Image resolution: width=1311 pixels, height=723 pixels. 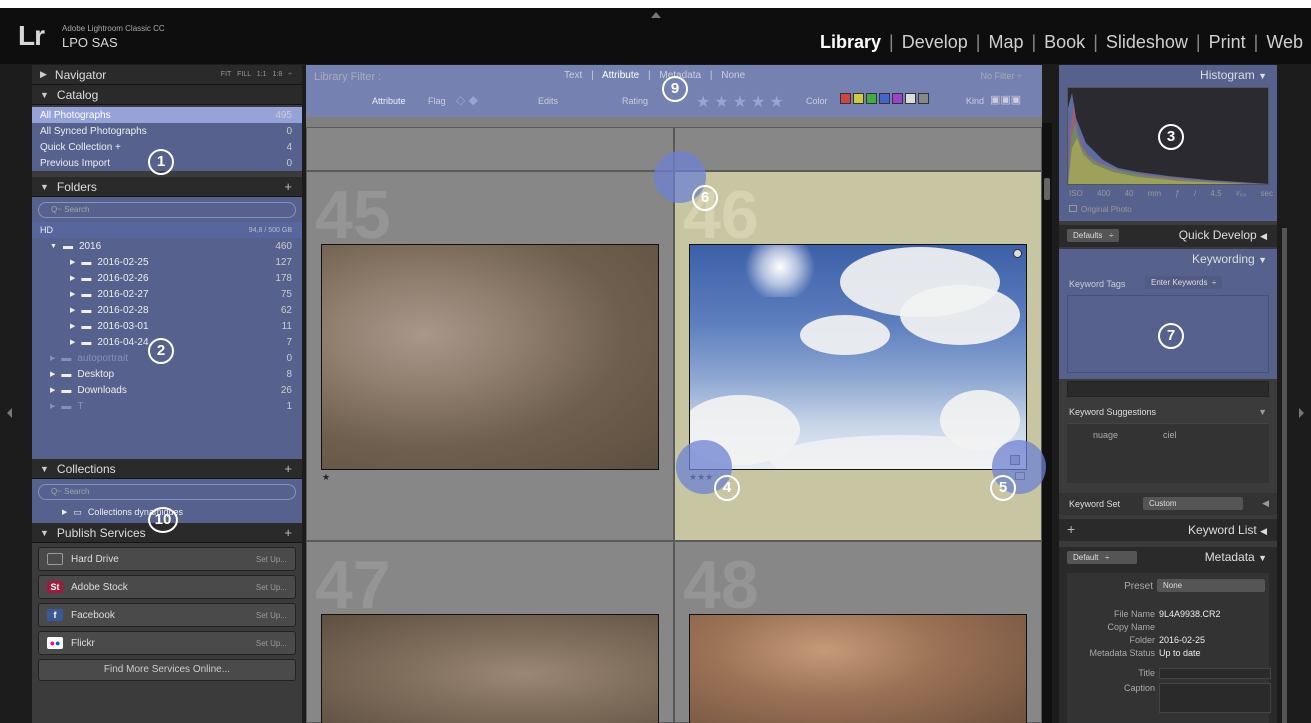 What do you see at coordinates (64, 512) in the screenshot?
I see `collection-expand-icon: ▶` at bounding box center [64, 512].